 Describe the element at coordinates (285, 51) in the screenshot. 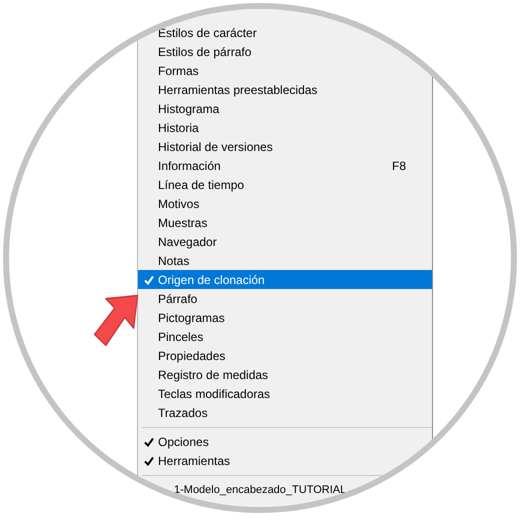

I see `menu-item: Estilos de párrafo` at that location.